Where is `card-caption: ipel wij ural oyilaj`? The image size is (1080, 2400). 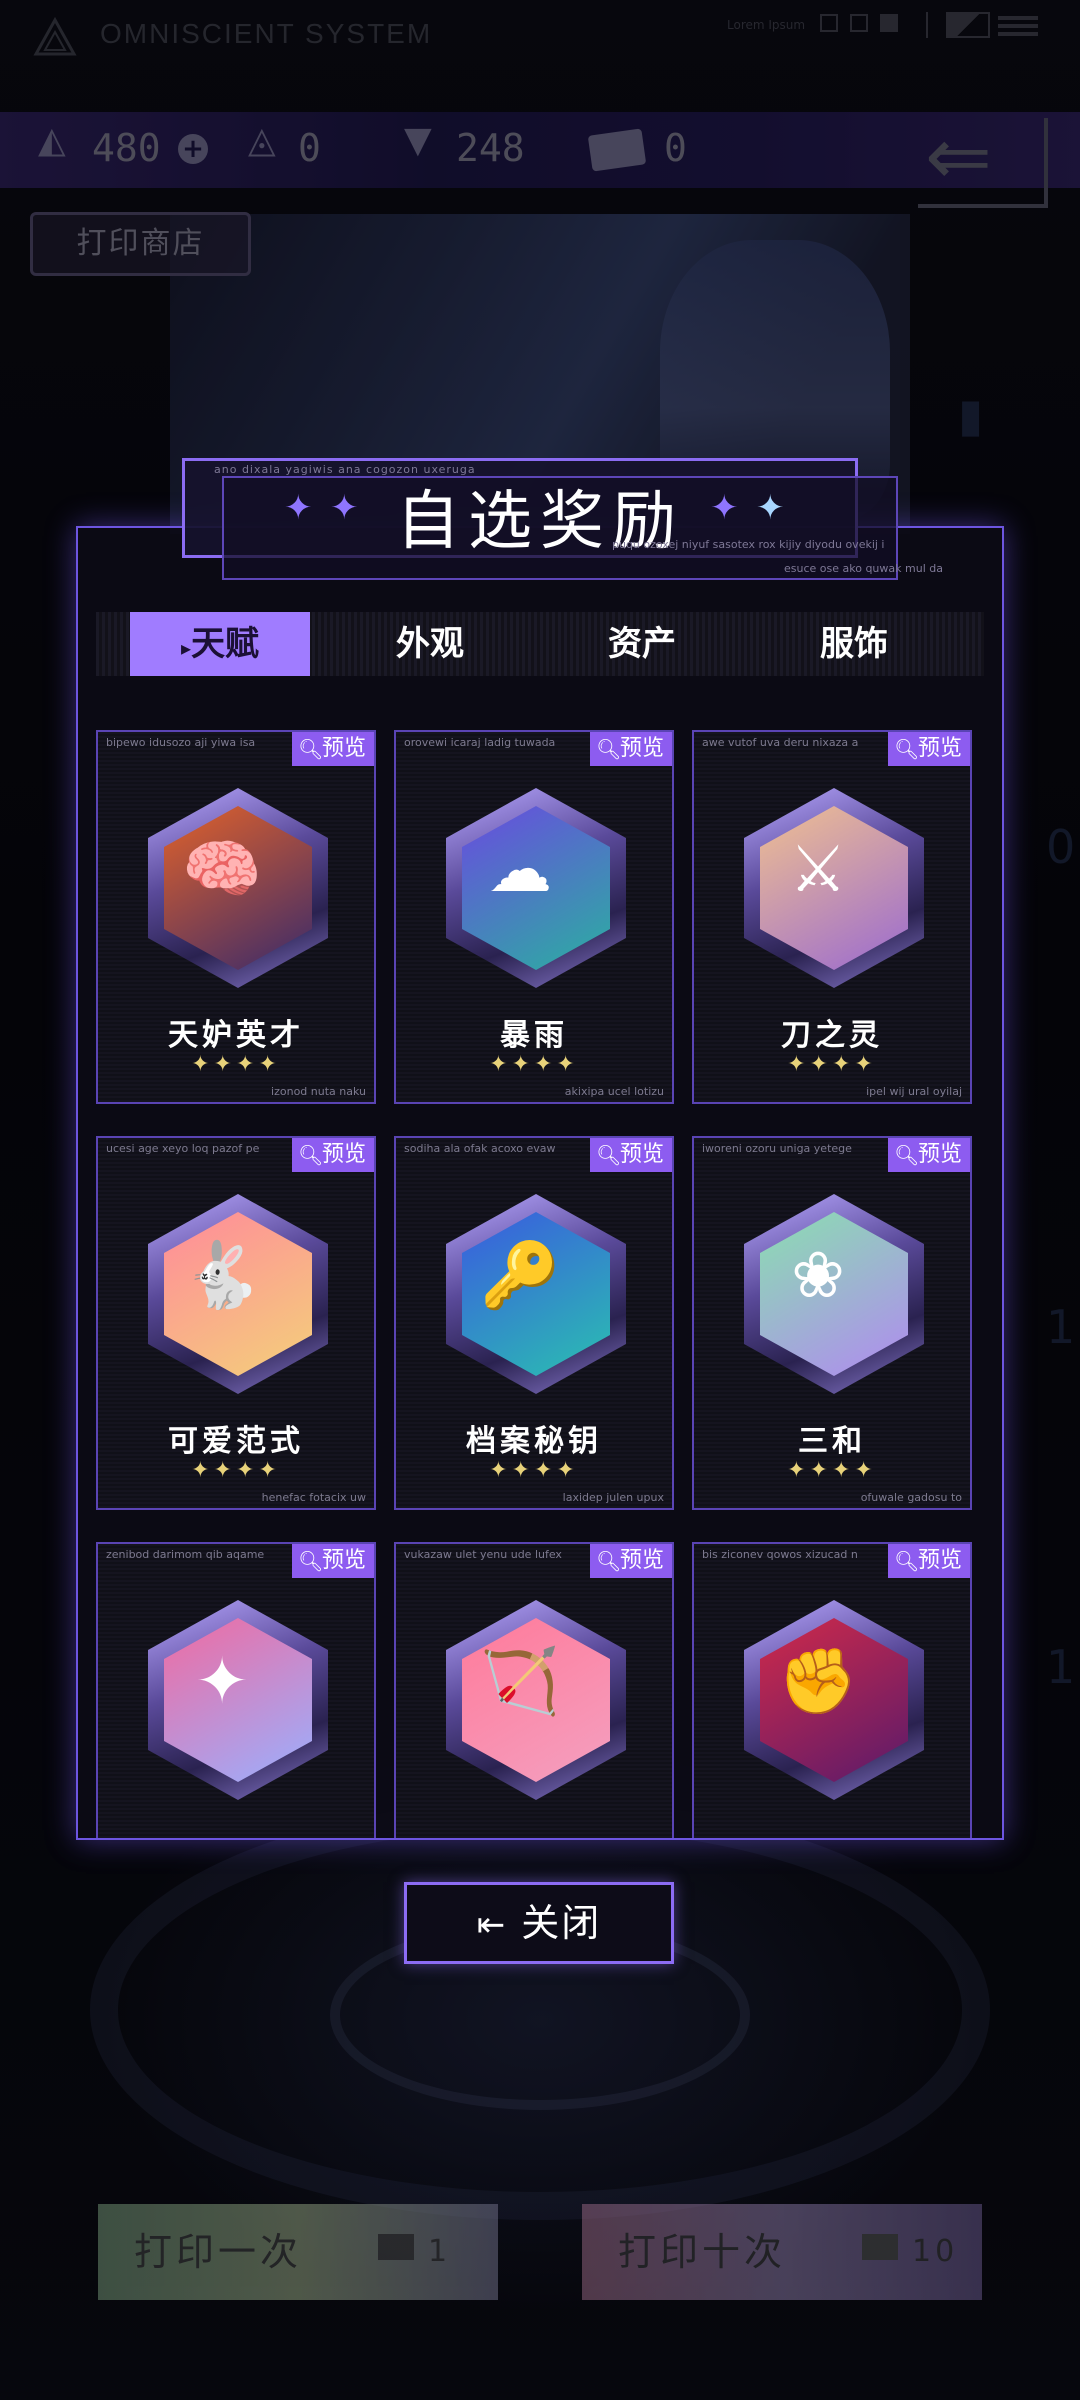 card-caption: ipel wij ural oyilaj is located at coordinates (914, 1091).